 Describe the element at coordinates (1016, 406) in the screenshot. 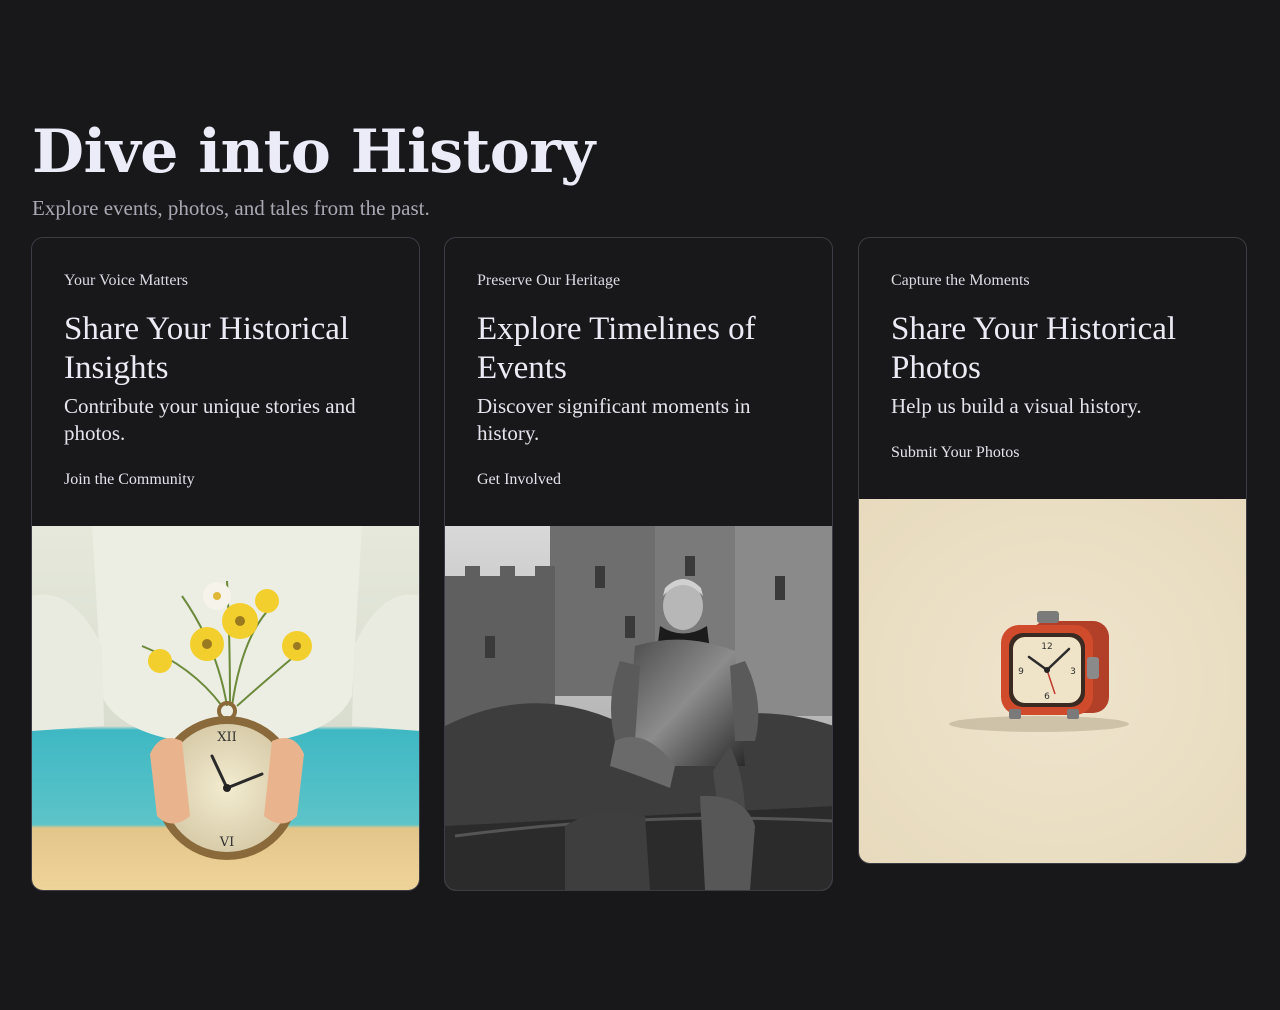

I see `card-description: Help us build a visual history.` at that location.